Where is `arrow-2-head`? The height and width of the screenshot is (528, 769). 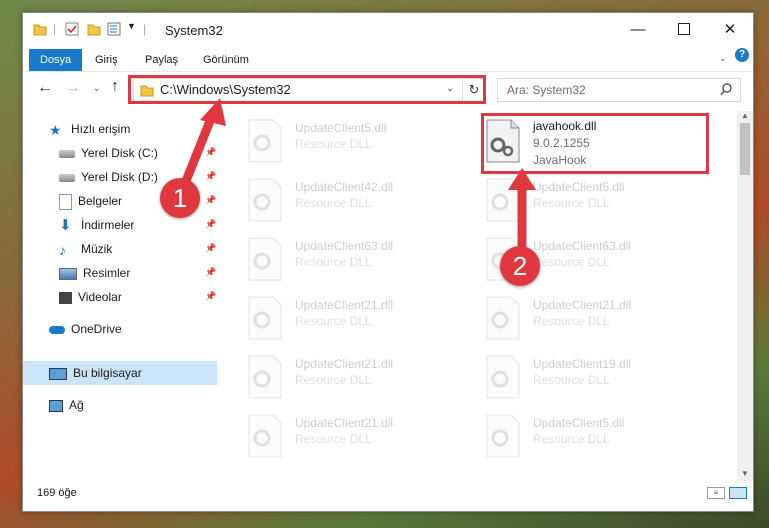 arrow-2-head is located at coordinates (522, 179).